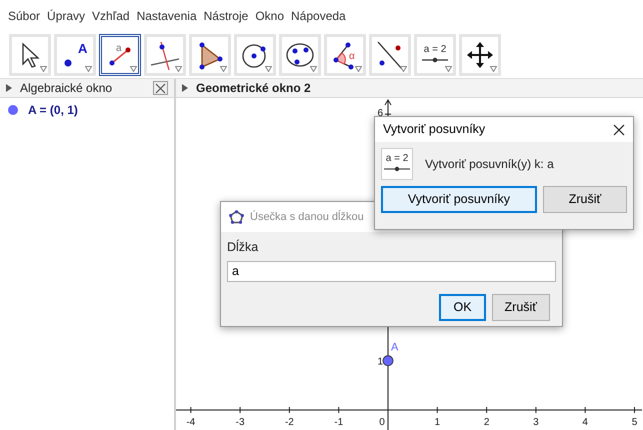  I want to click on panel-title: Geometrické okno 2, so click(253, 88).